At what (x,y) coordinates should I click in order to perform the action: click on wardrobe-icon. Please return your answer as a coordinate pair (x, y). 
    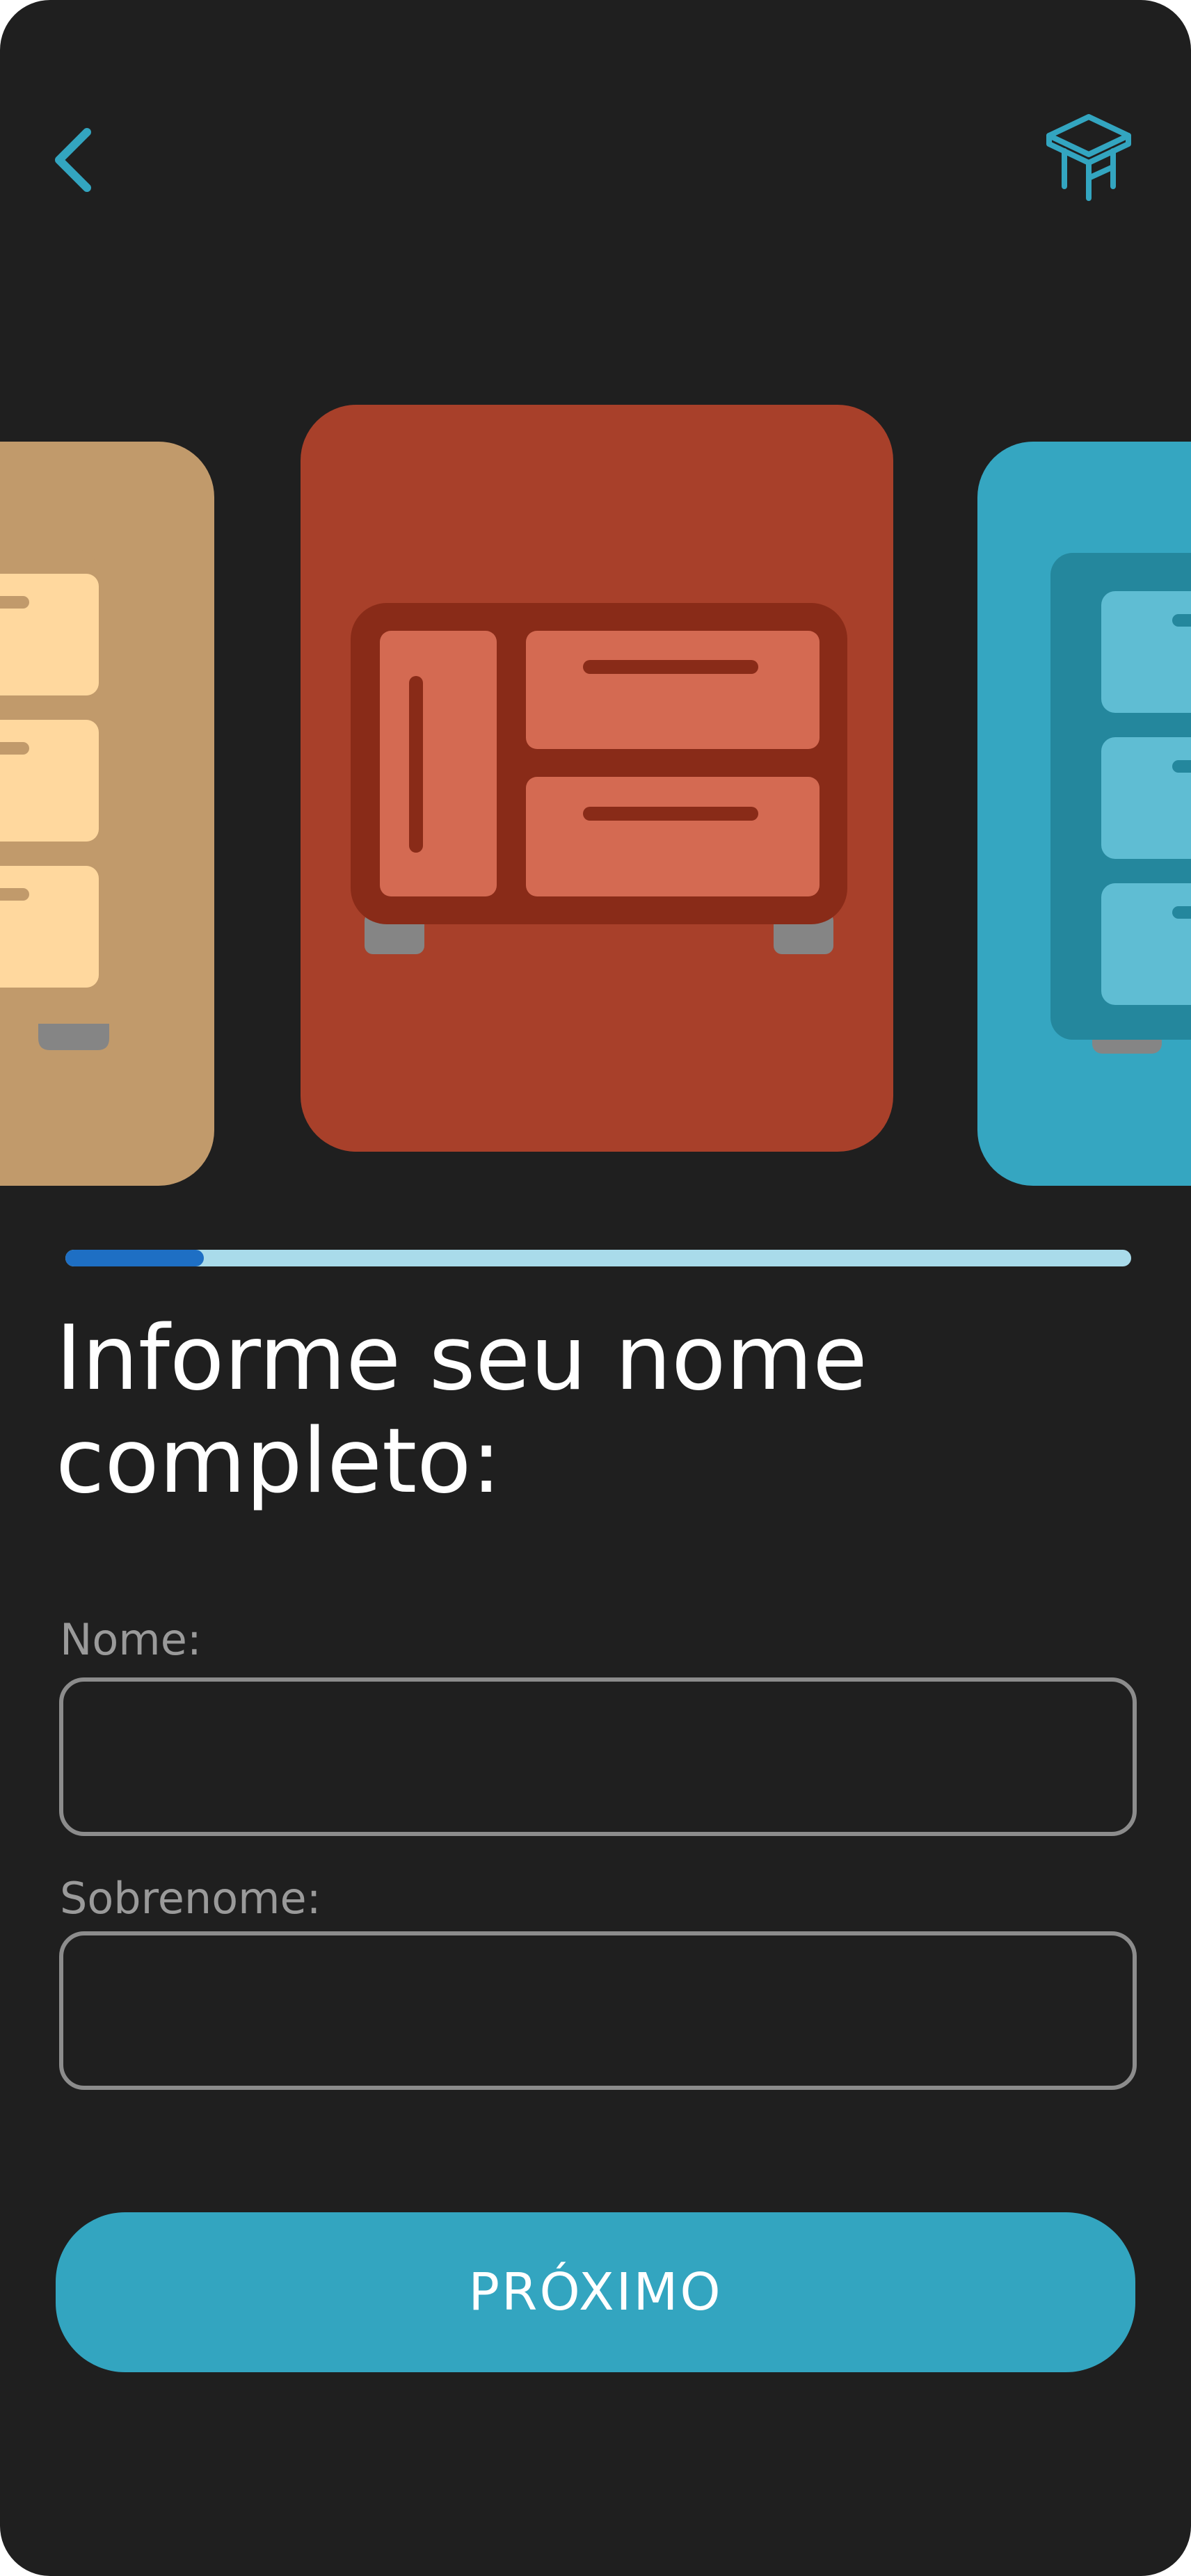
    Looking at the image, I should click on (54, 799).